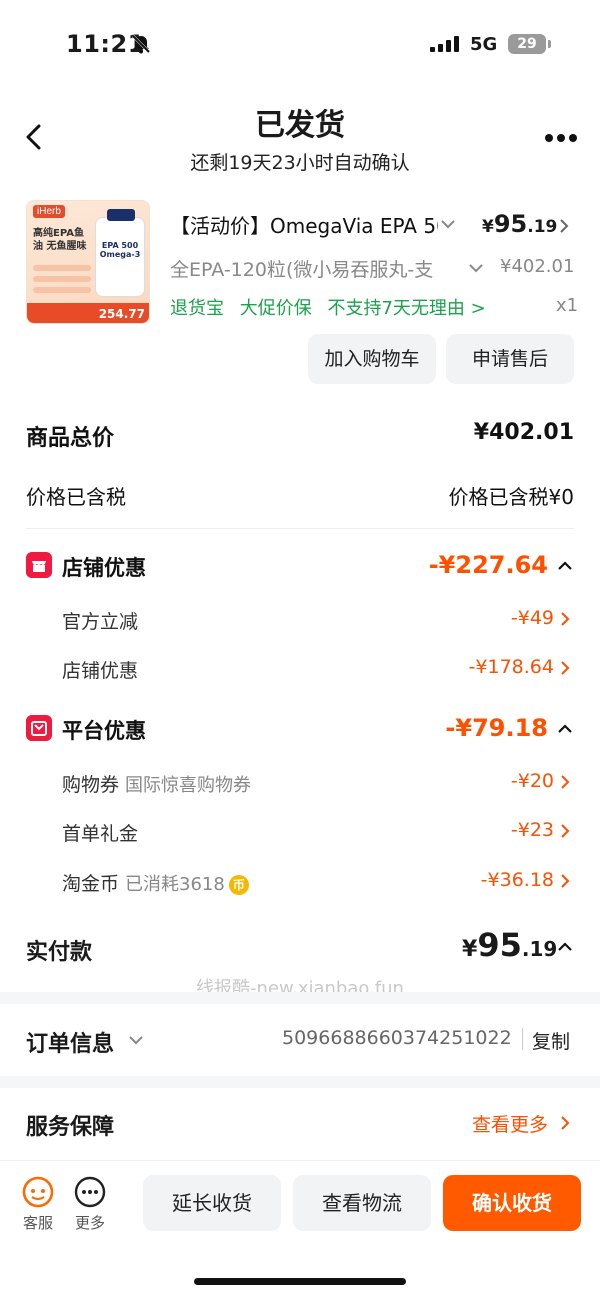 This screenshot has height=1300, width=600. What do you see at coordinates (372, 359) in the screenshot?
I see `add-to-cart-button: 加入购物车` at bounding box center [372, 359].